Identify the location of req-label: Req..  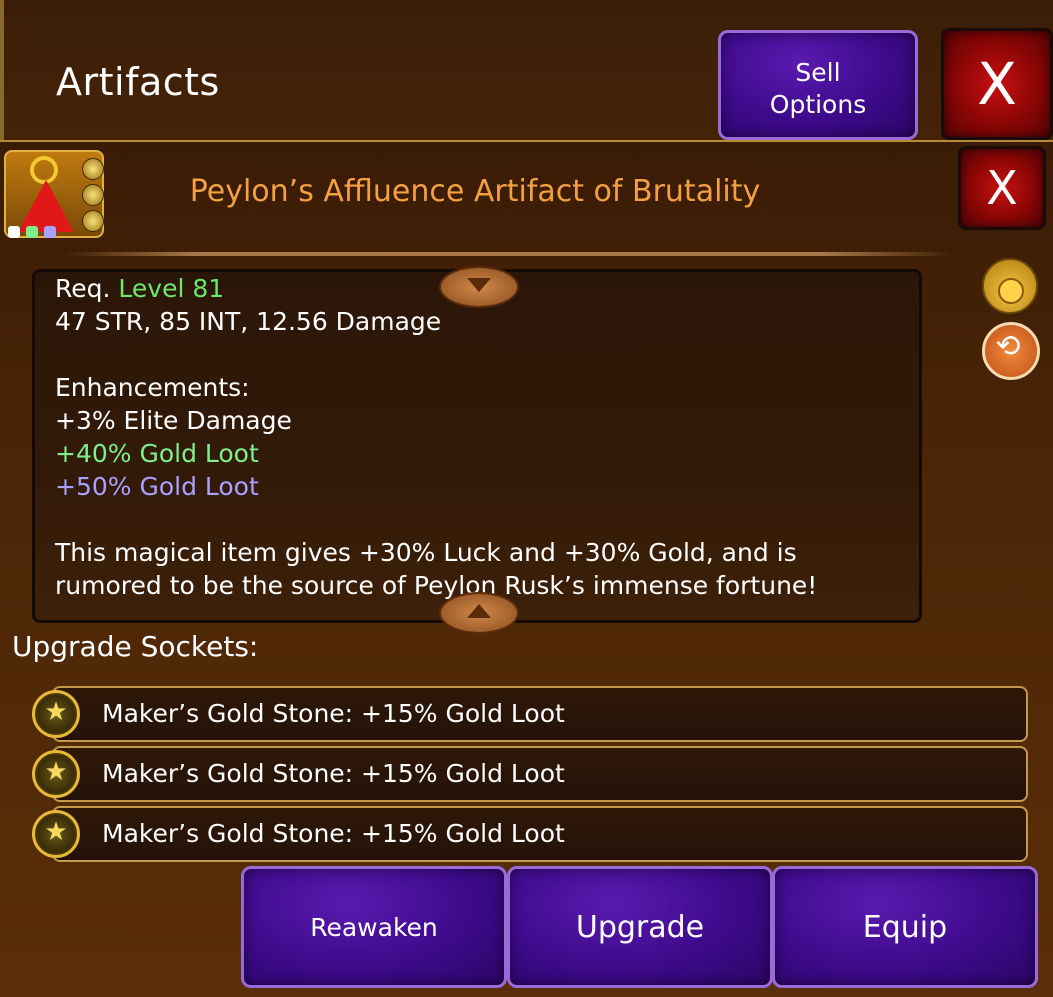
(83, 288).